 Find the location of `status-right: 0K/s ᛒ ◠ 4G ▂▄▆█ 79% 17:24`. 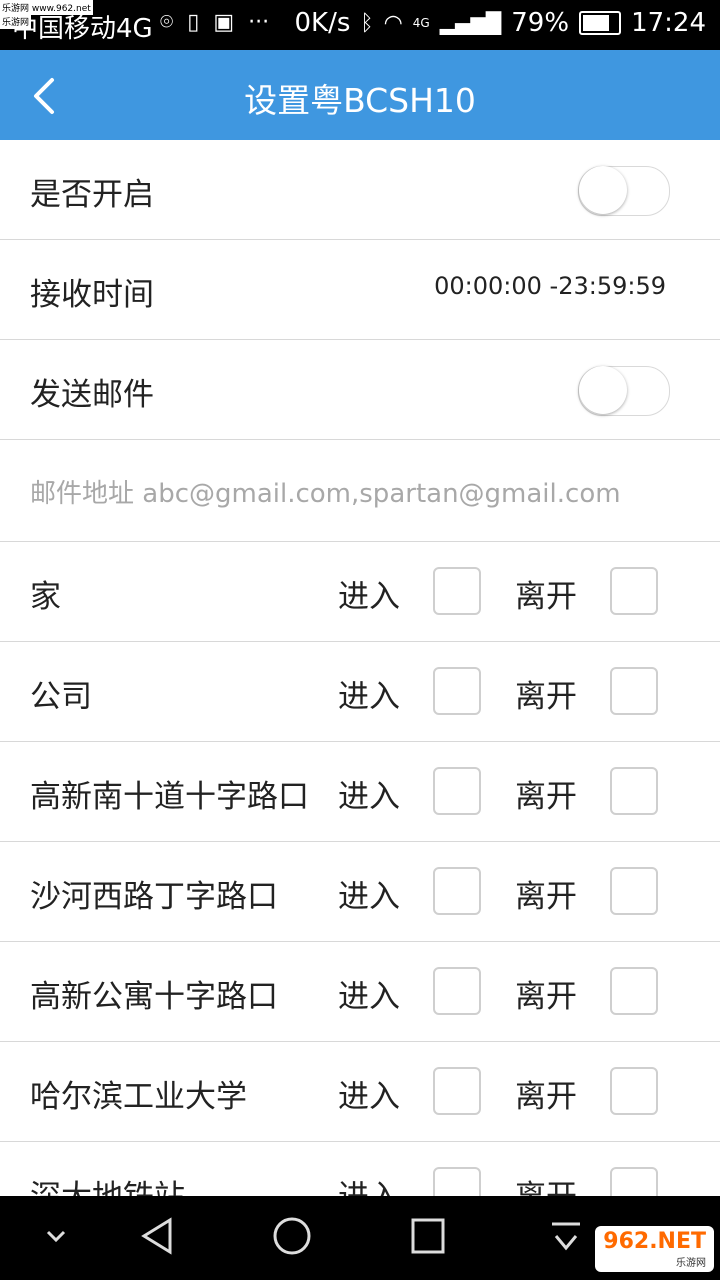

status-right: 0K/s ᛒ ◠ 4G ▂▄▆█ 79% 17:24 is located at coordinates (500, 23).